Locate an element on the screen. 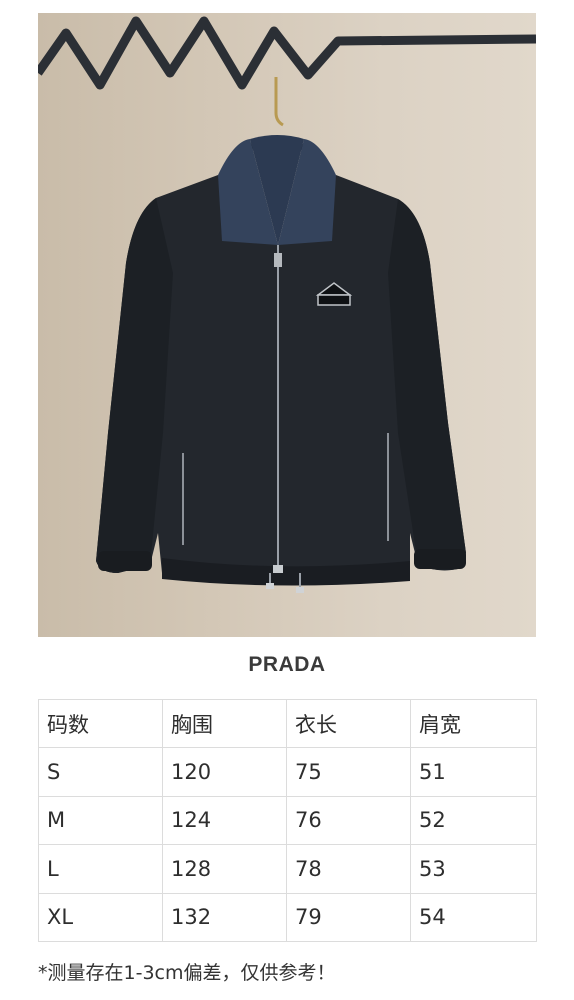 The image size is (574, 1000). header-cell: 胸围 is located at coordinates (224, 723).